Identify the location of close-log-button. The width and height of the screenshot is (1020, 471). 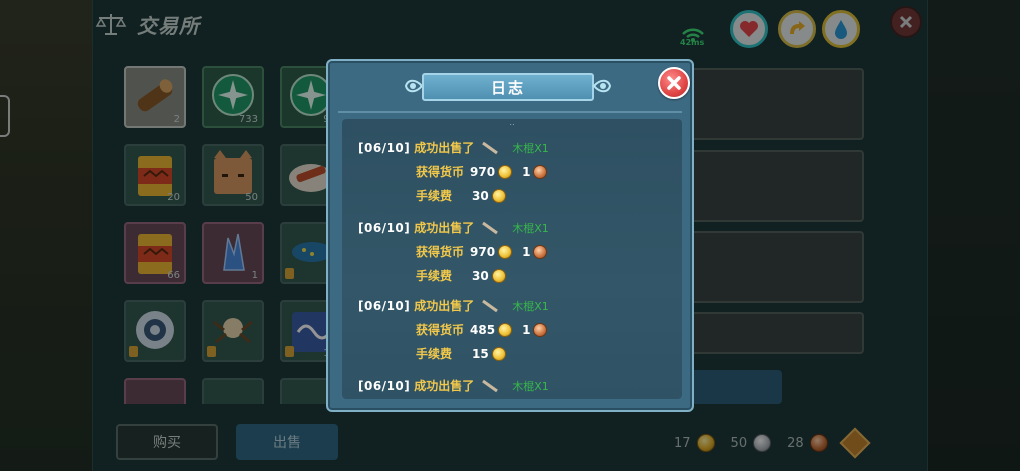
(674, 83).